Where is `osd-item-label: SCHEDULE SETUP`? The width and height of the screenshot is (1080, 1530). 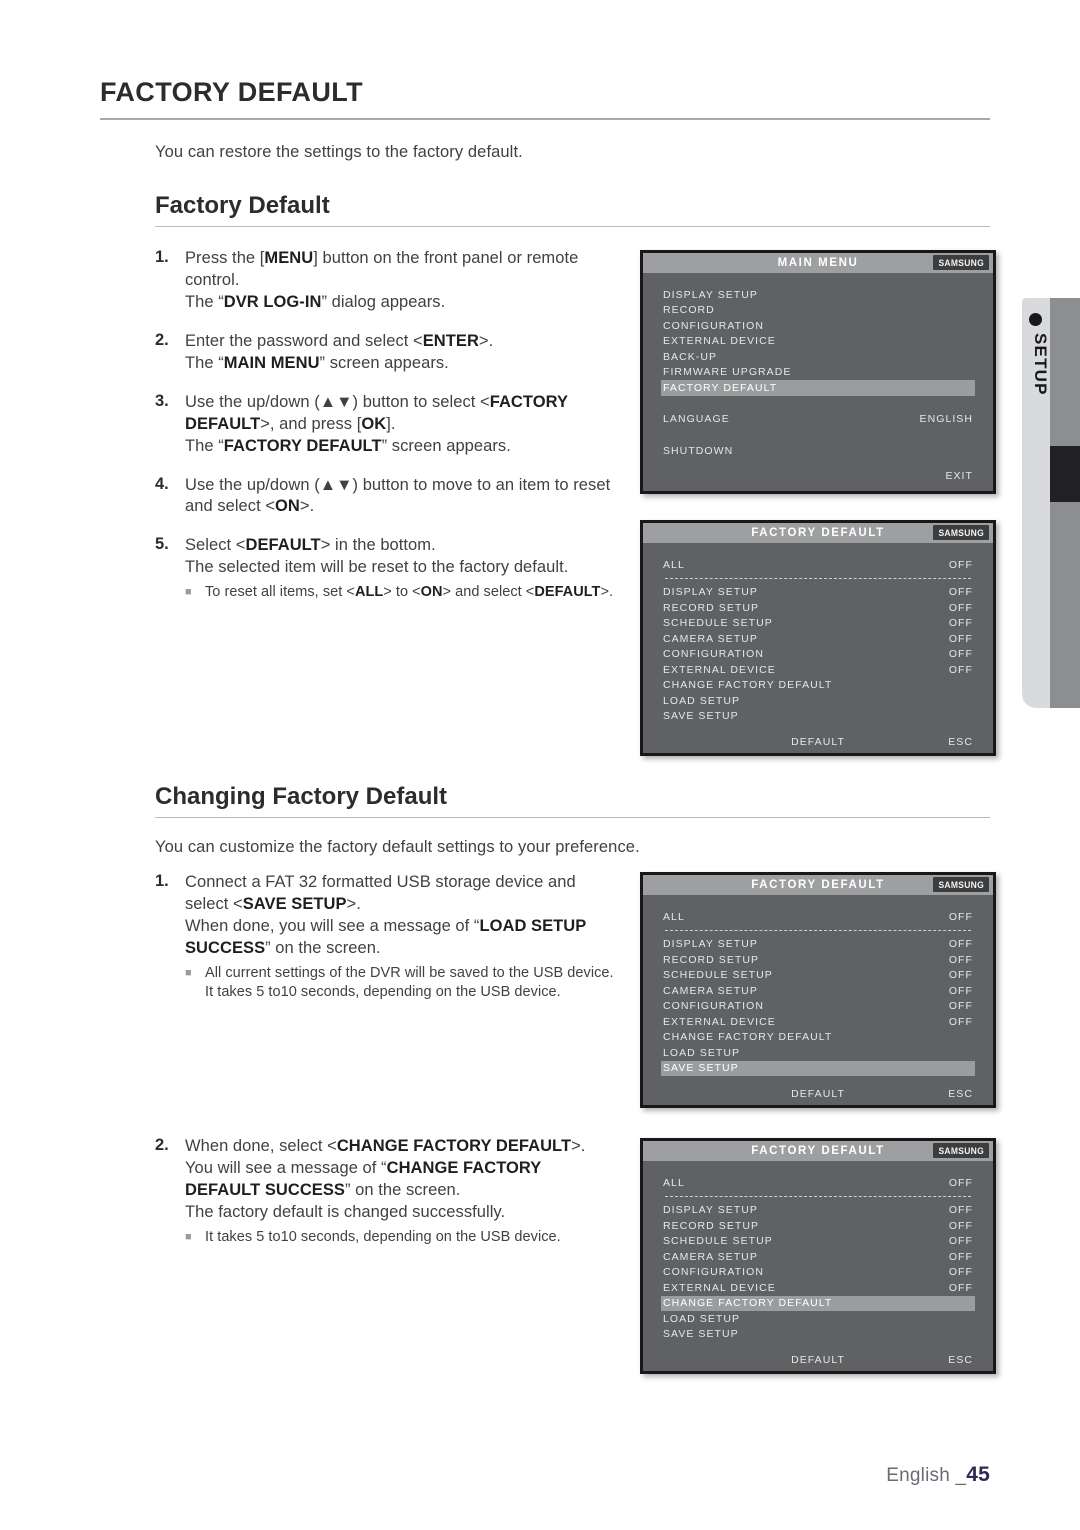 osd-item-label: SCHEDULE SETUP is located at coordinates (718, 623).